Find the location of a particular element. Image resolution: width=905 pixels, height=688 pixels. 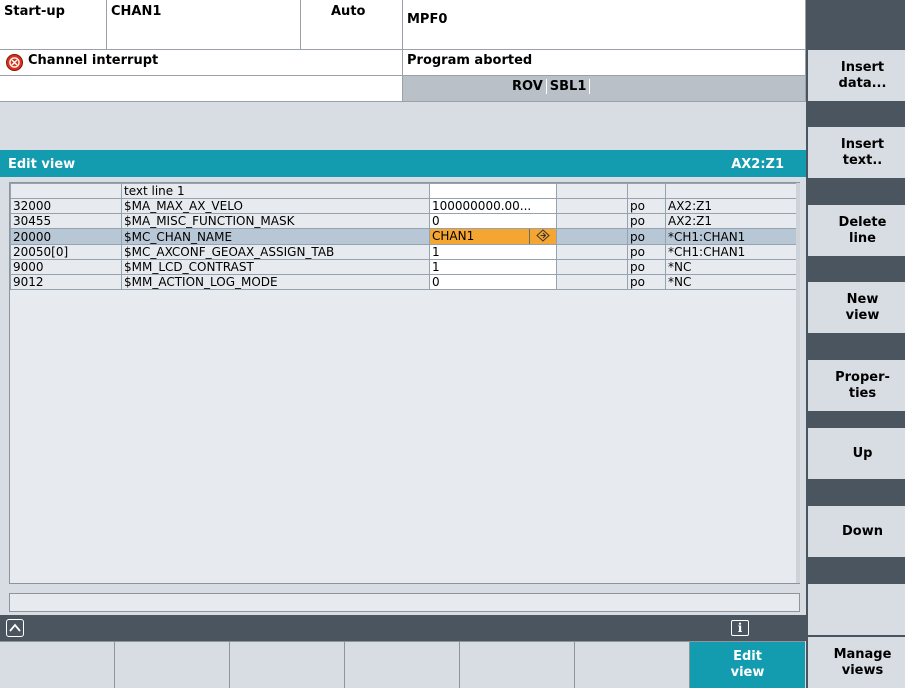

param-name-cell: $MC_CHAN_NAME is located at coordinates (275, 236).